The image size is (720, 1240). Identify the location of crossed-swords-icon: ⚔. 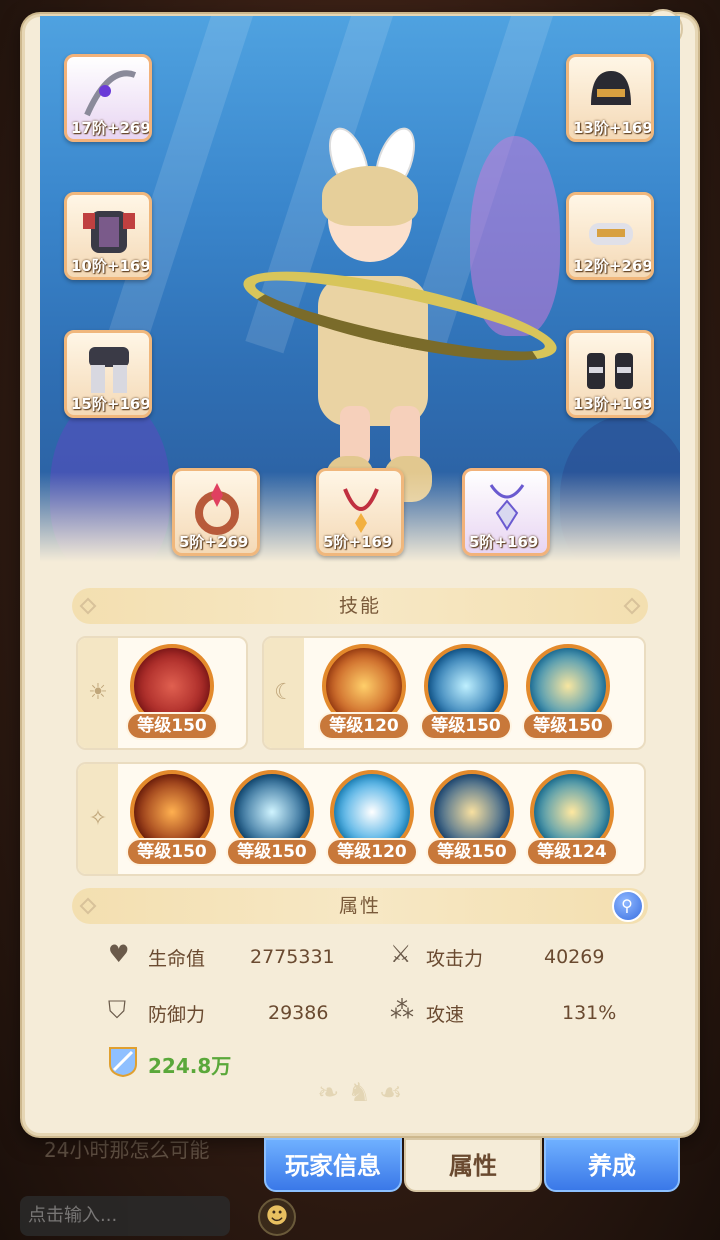
(401, 954).